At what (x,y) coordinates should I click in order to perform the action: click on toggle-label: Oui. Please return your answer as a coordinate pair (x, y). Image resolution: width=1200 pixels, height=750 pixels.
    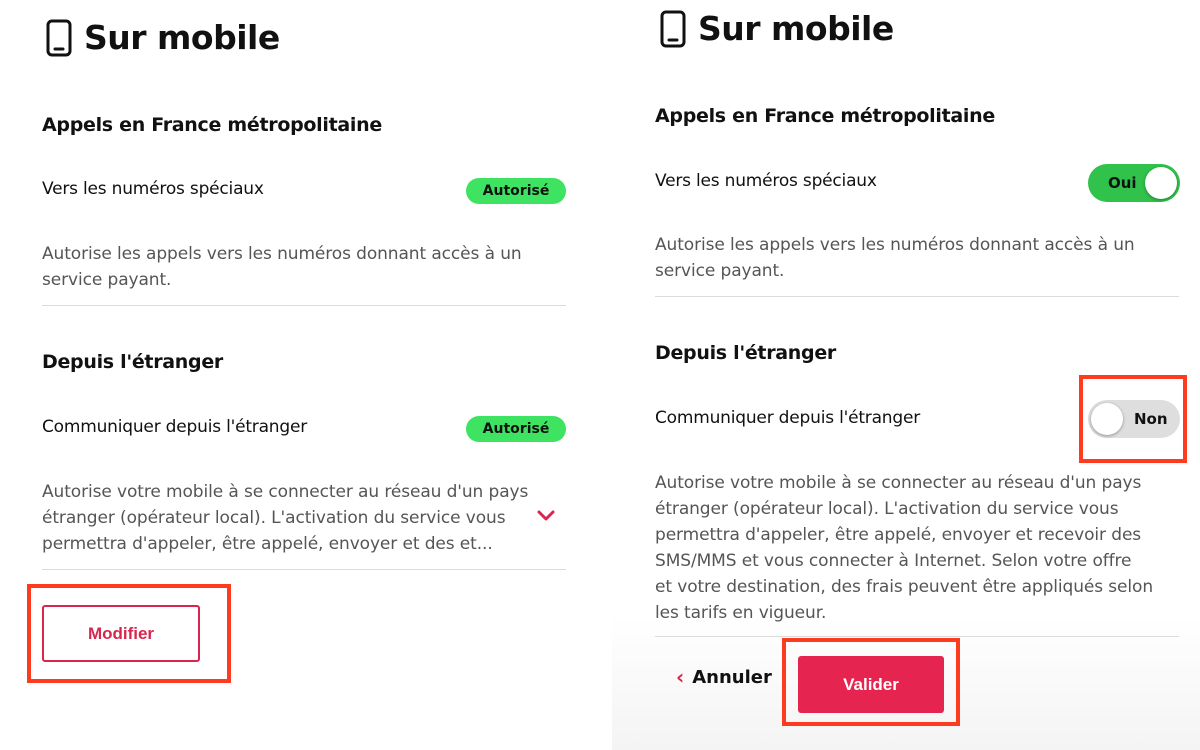
    Looking at the image, I should click on (1122, 183).